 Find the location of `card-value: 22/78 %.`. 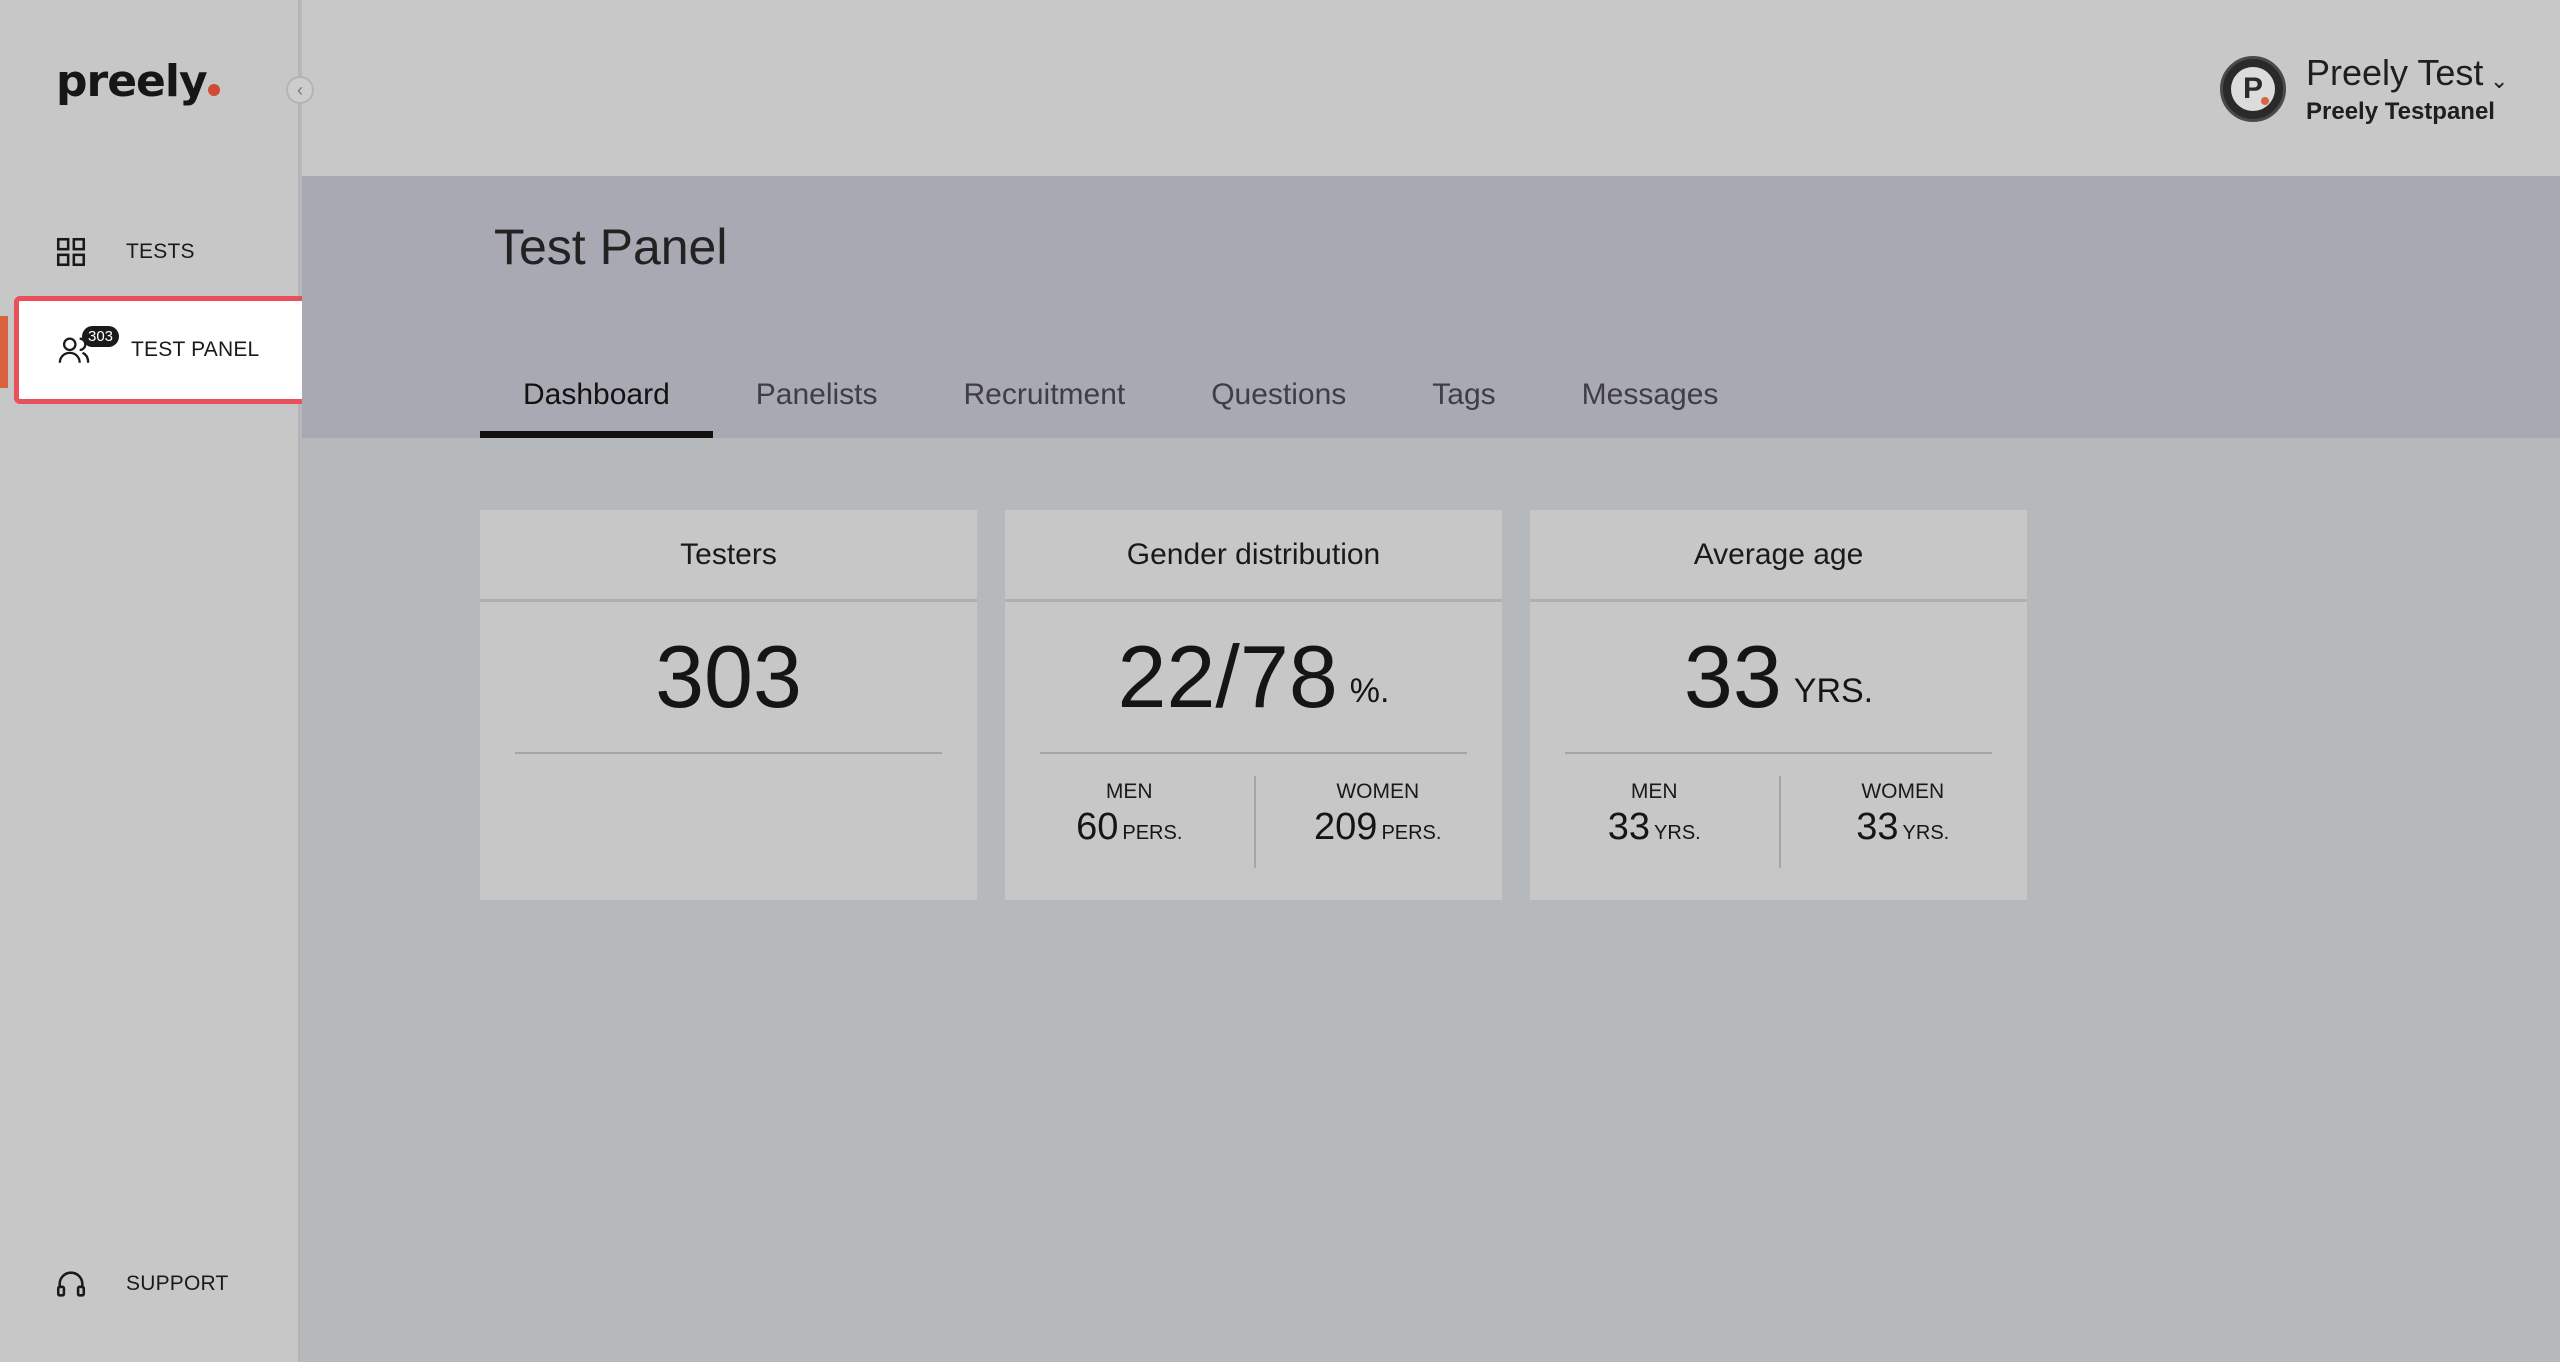

card-value: 22/78 %. is located at coordinates (1253, 677).